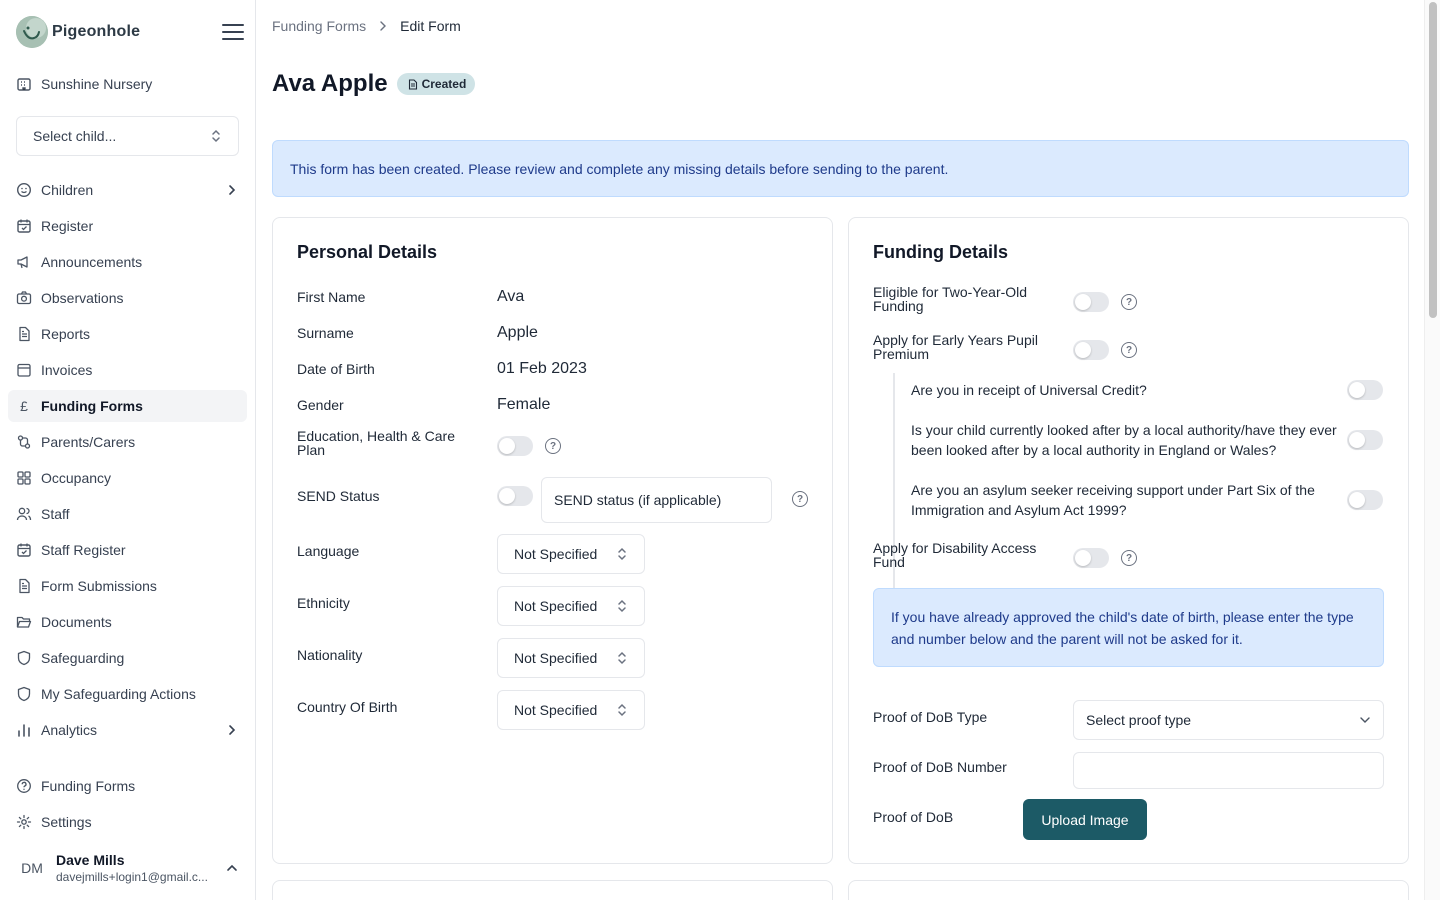  I want to click on sidebar-item-funding-forms: £ Funding Forms, so click(127, 406).